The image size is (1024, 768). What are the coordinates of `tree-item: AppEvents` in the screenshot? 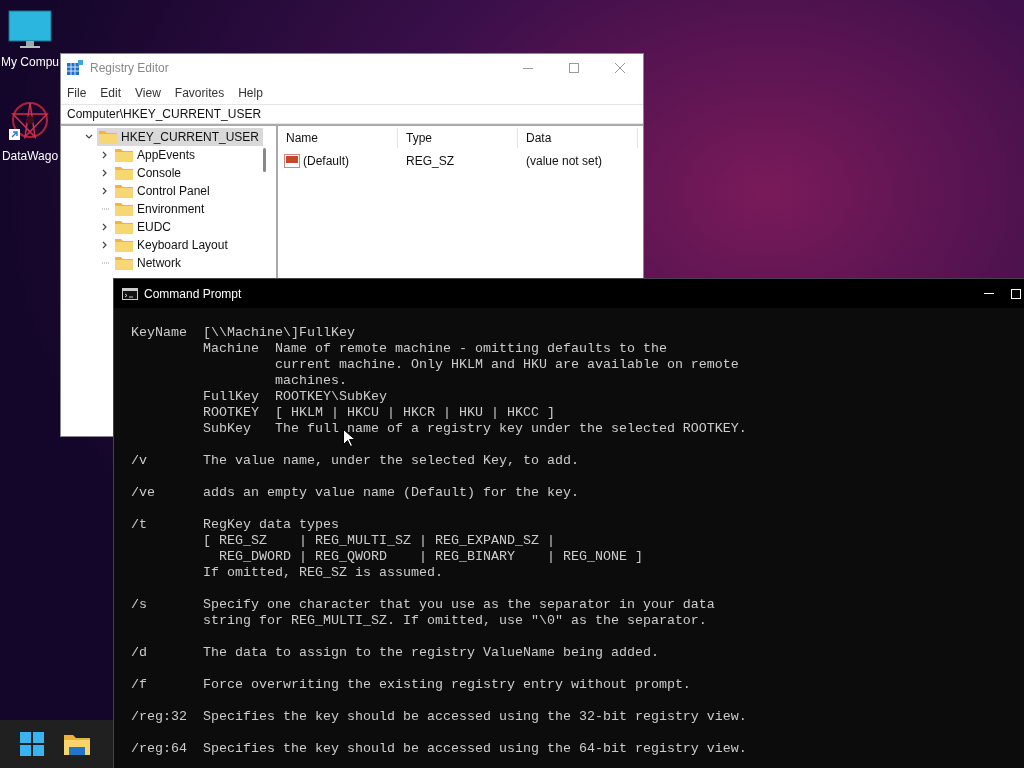 It's located at (157, 155).